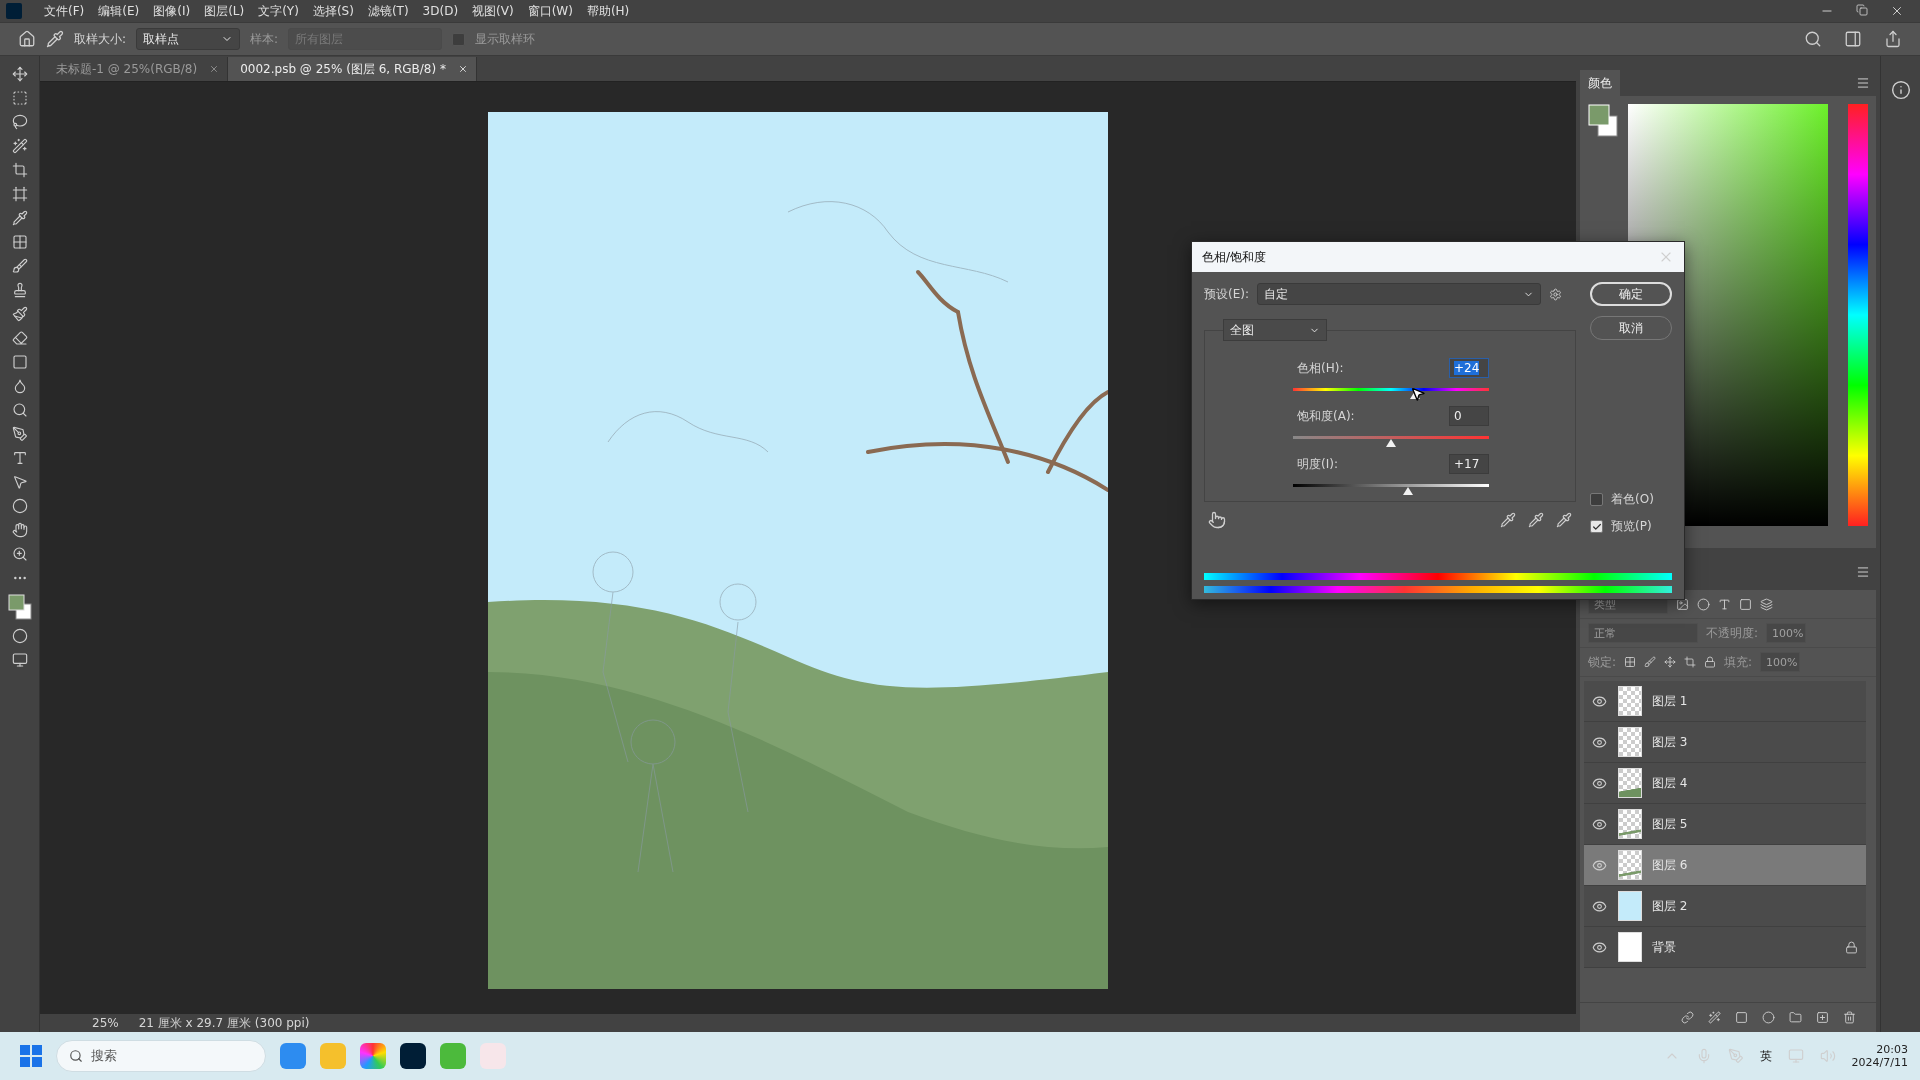 The height and width of the screenshot is (1080, 1920). I want to click on range-select: 全图, so click(1275, 330).